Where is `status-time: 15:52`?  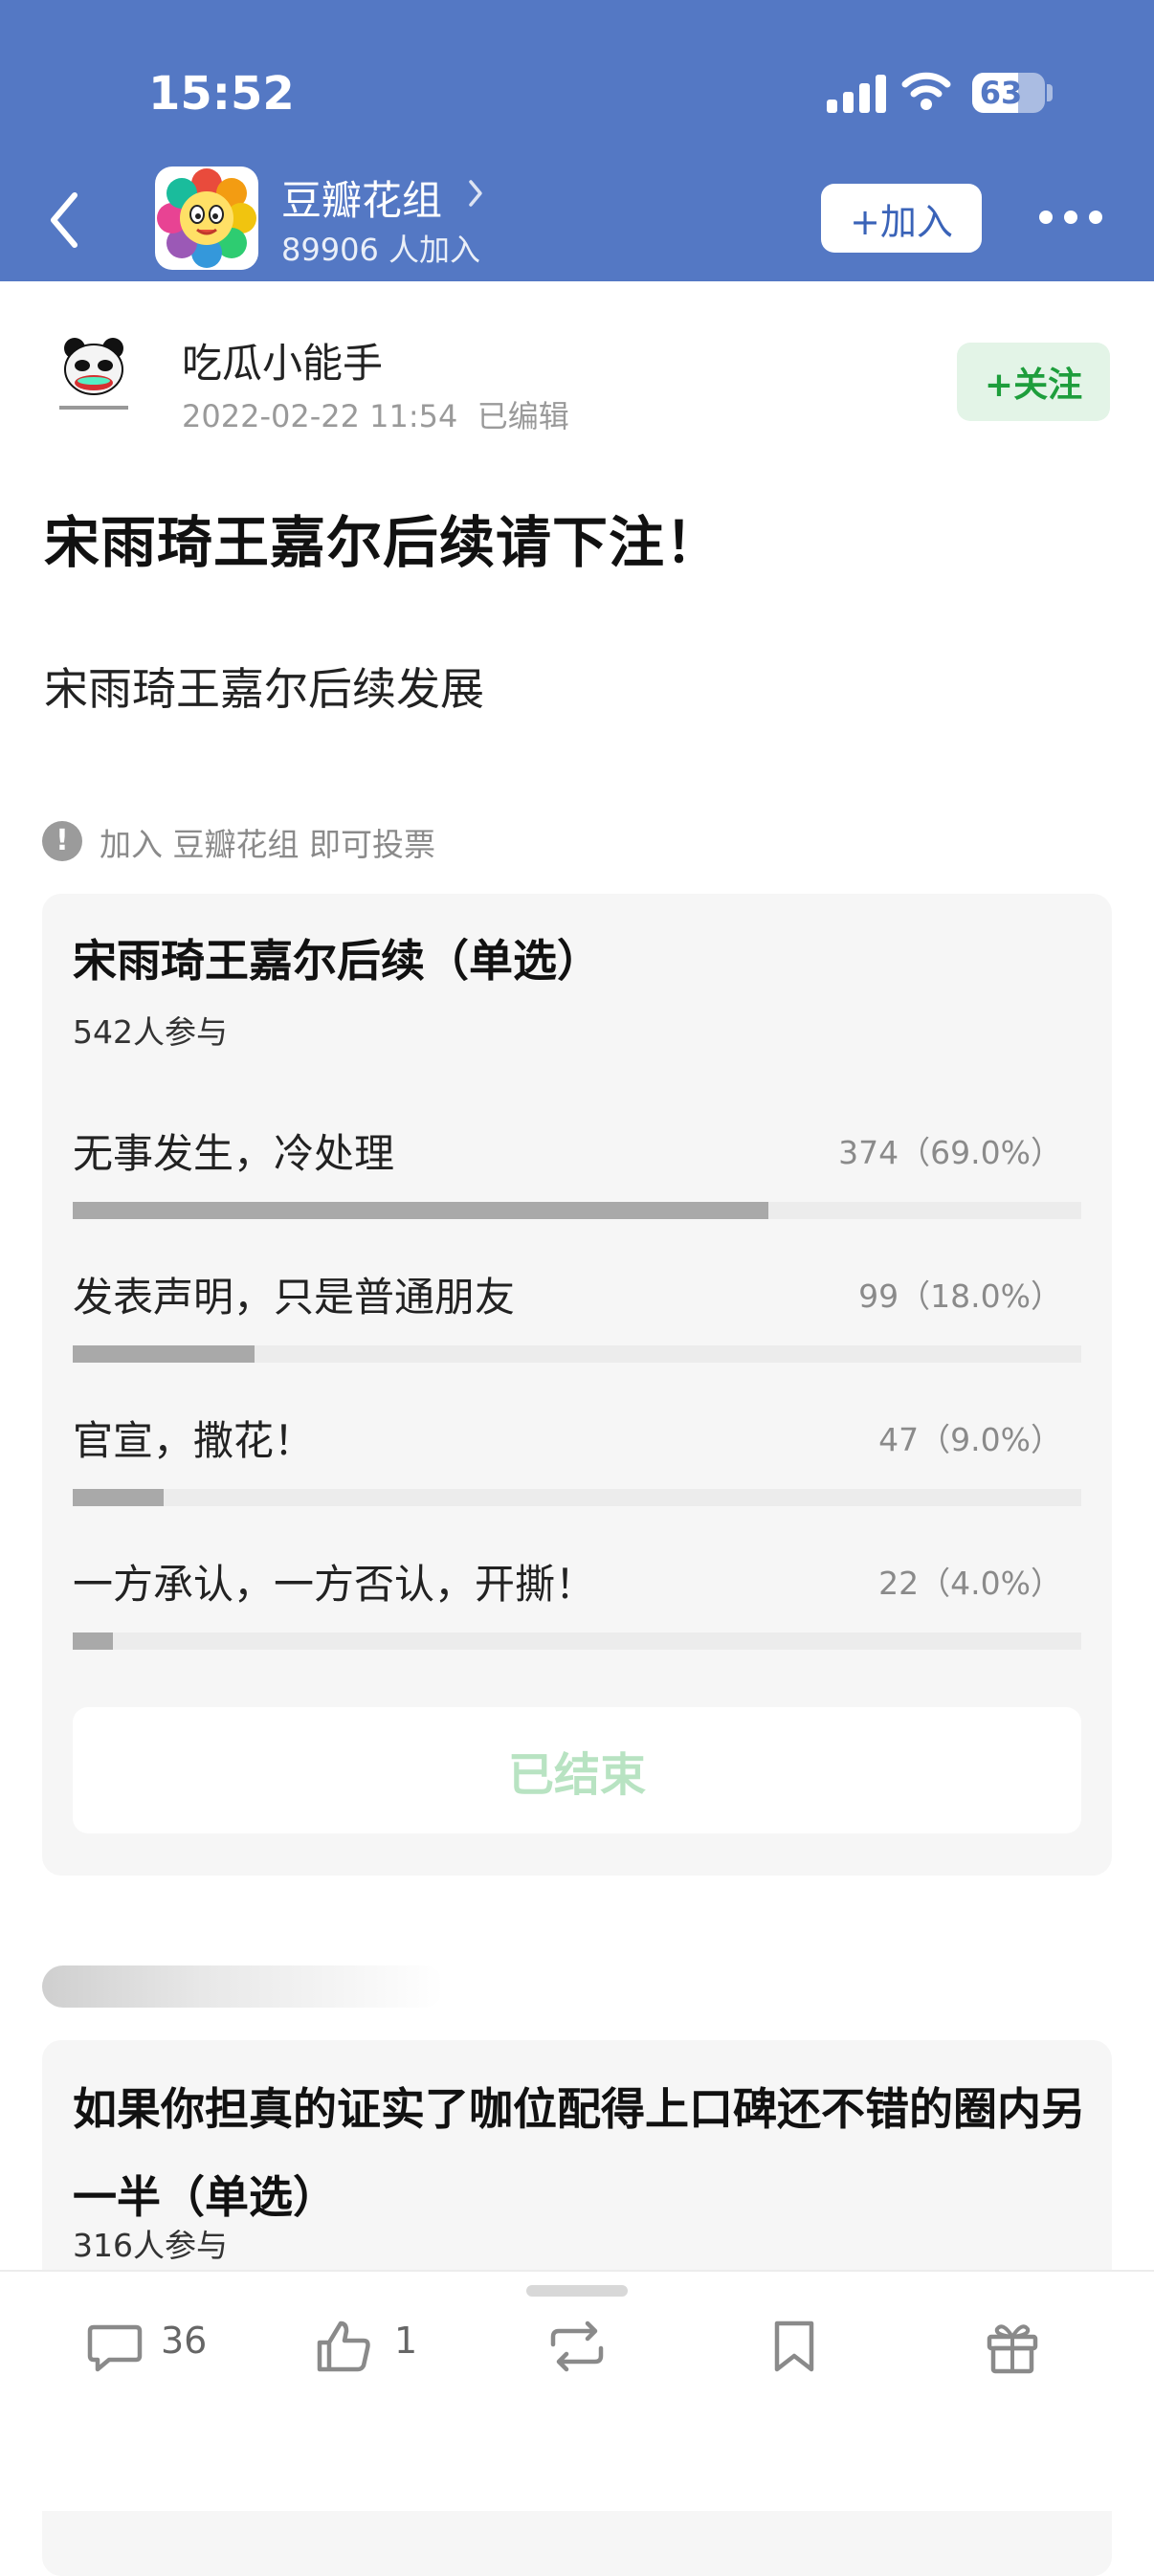
status-time: 15:52 is located at coordinates (221, 94).